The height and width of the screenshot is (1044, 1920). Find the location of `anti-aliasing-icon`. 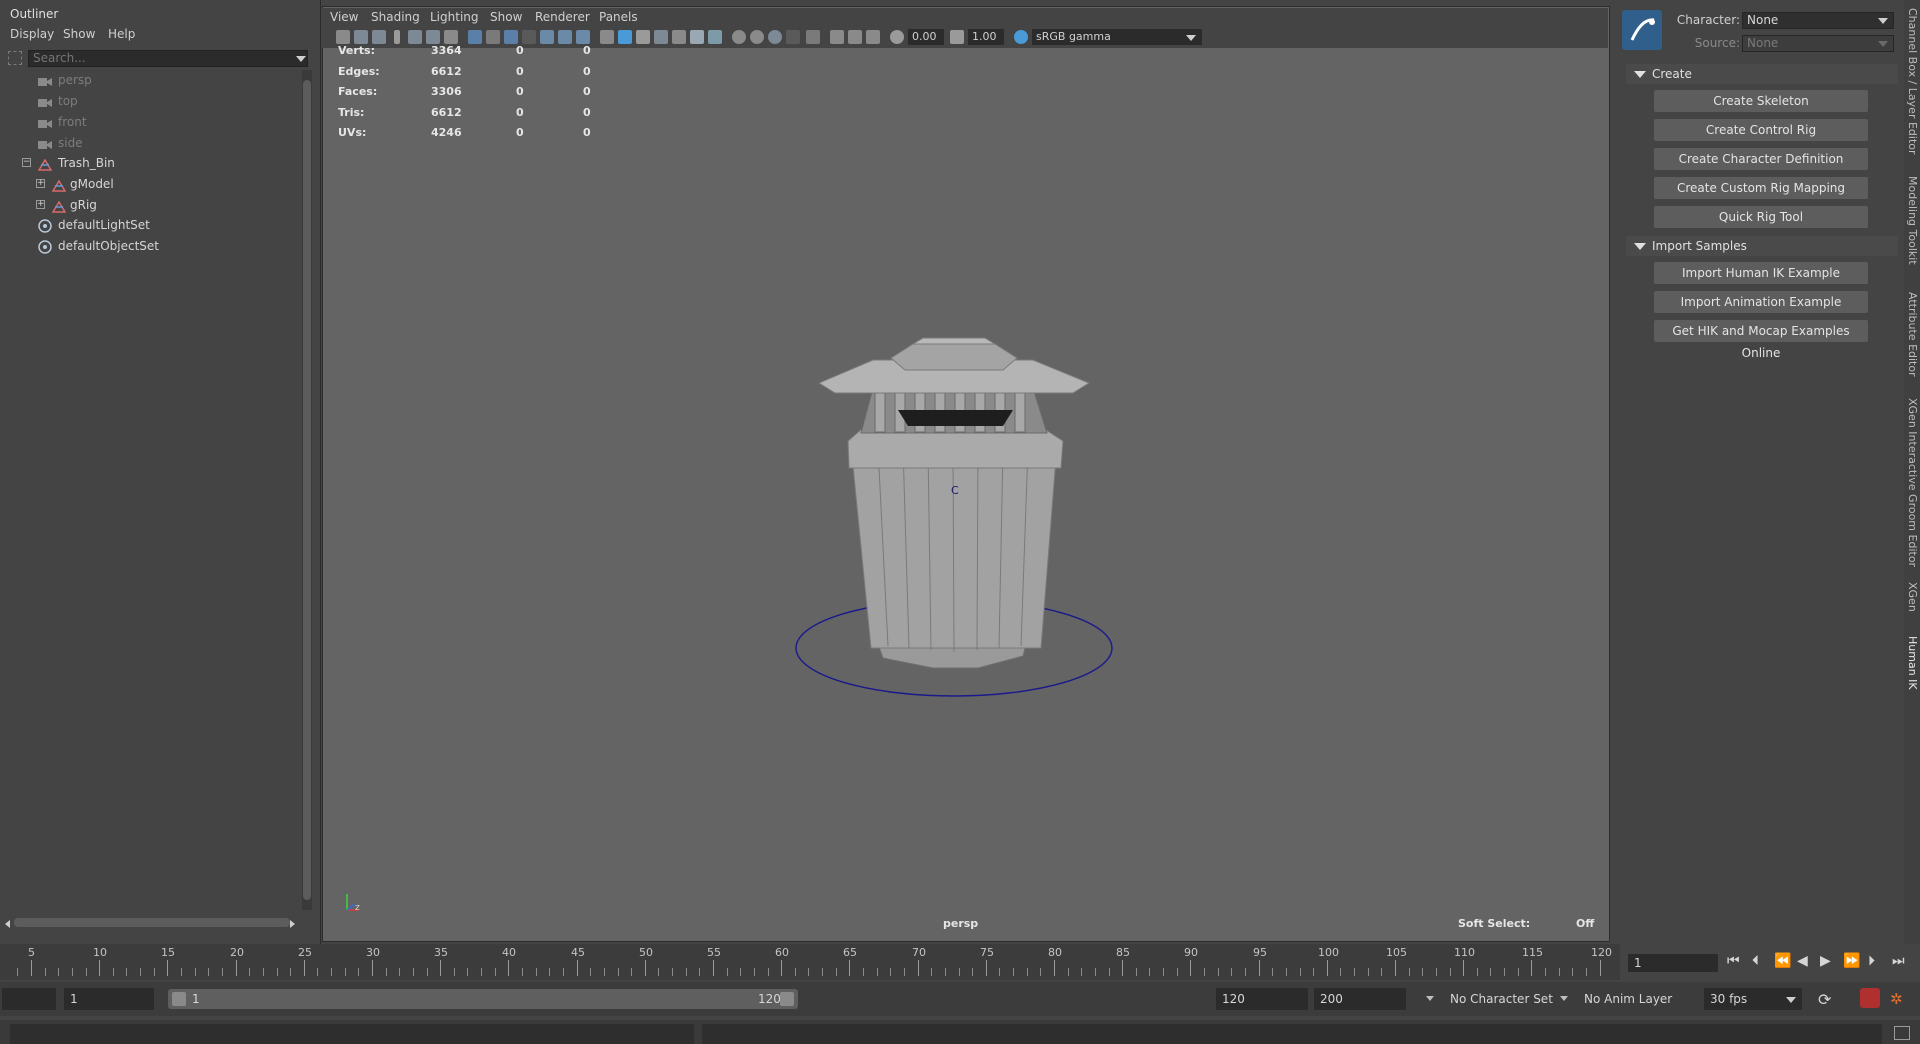

anti-aliasing-icon is located at coordinates (775, 37).